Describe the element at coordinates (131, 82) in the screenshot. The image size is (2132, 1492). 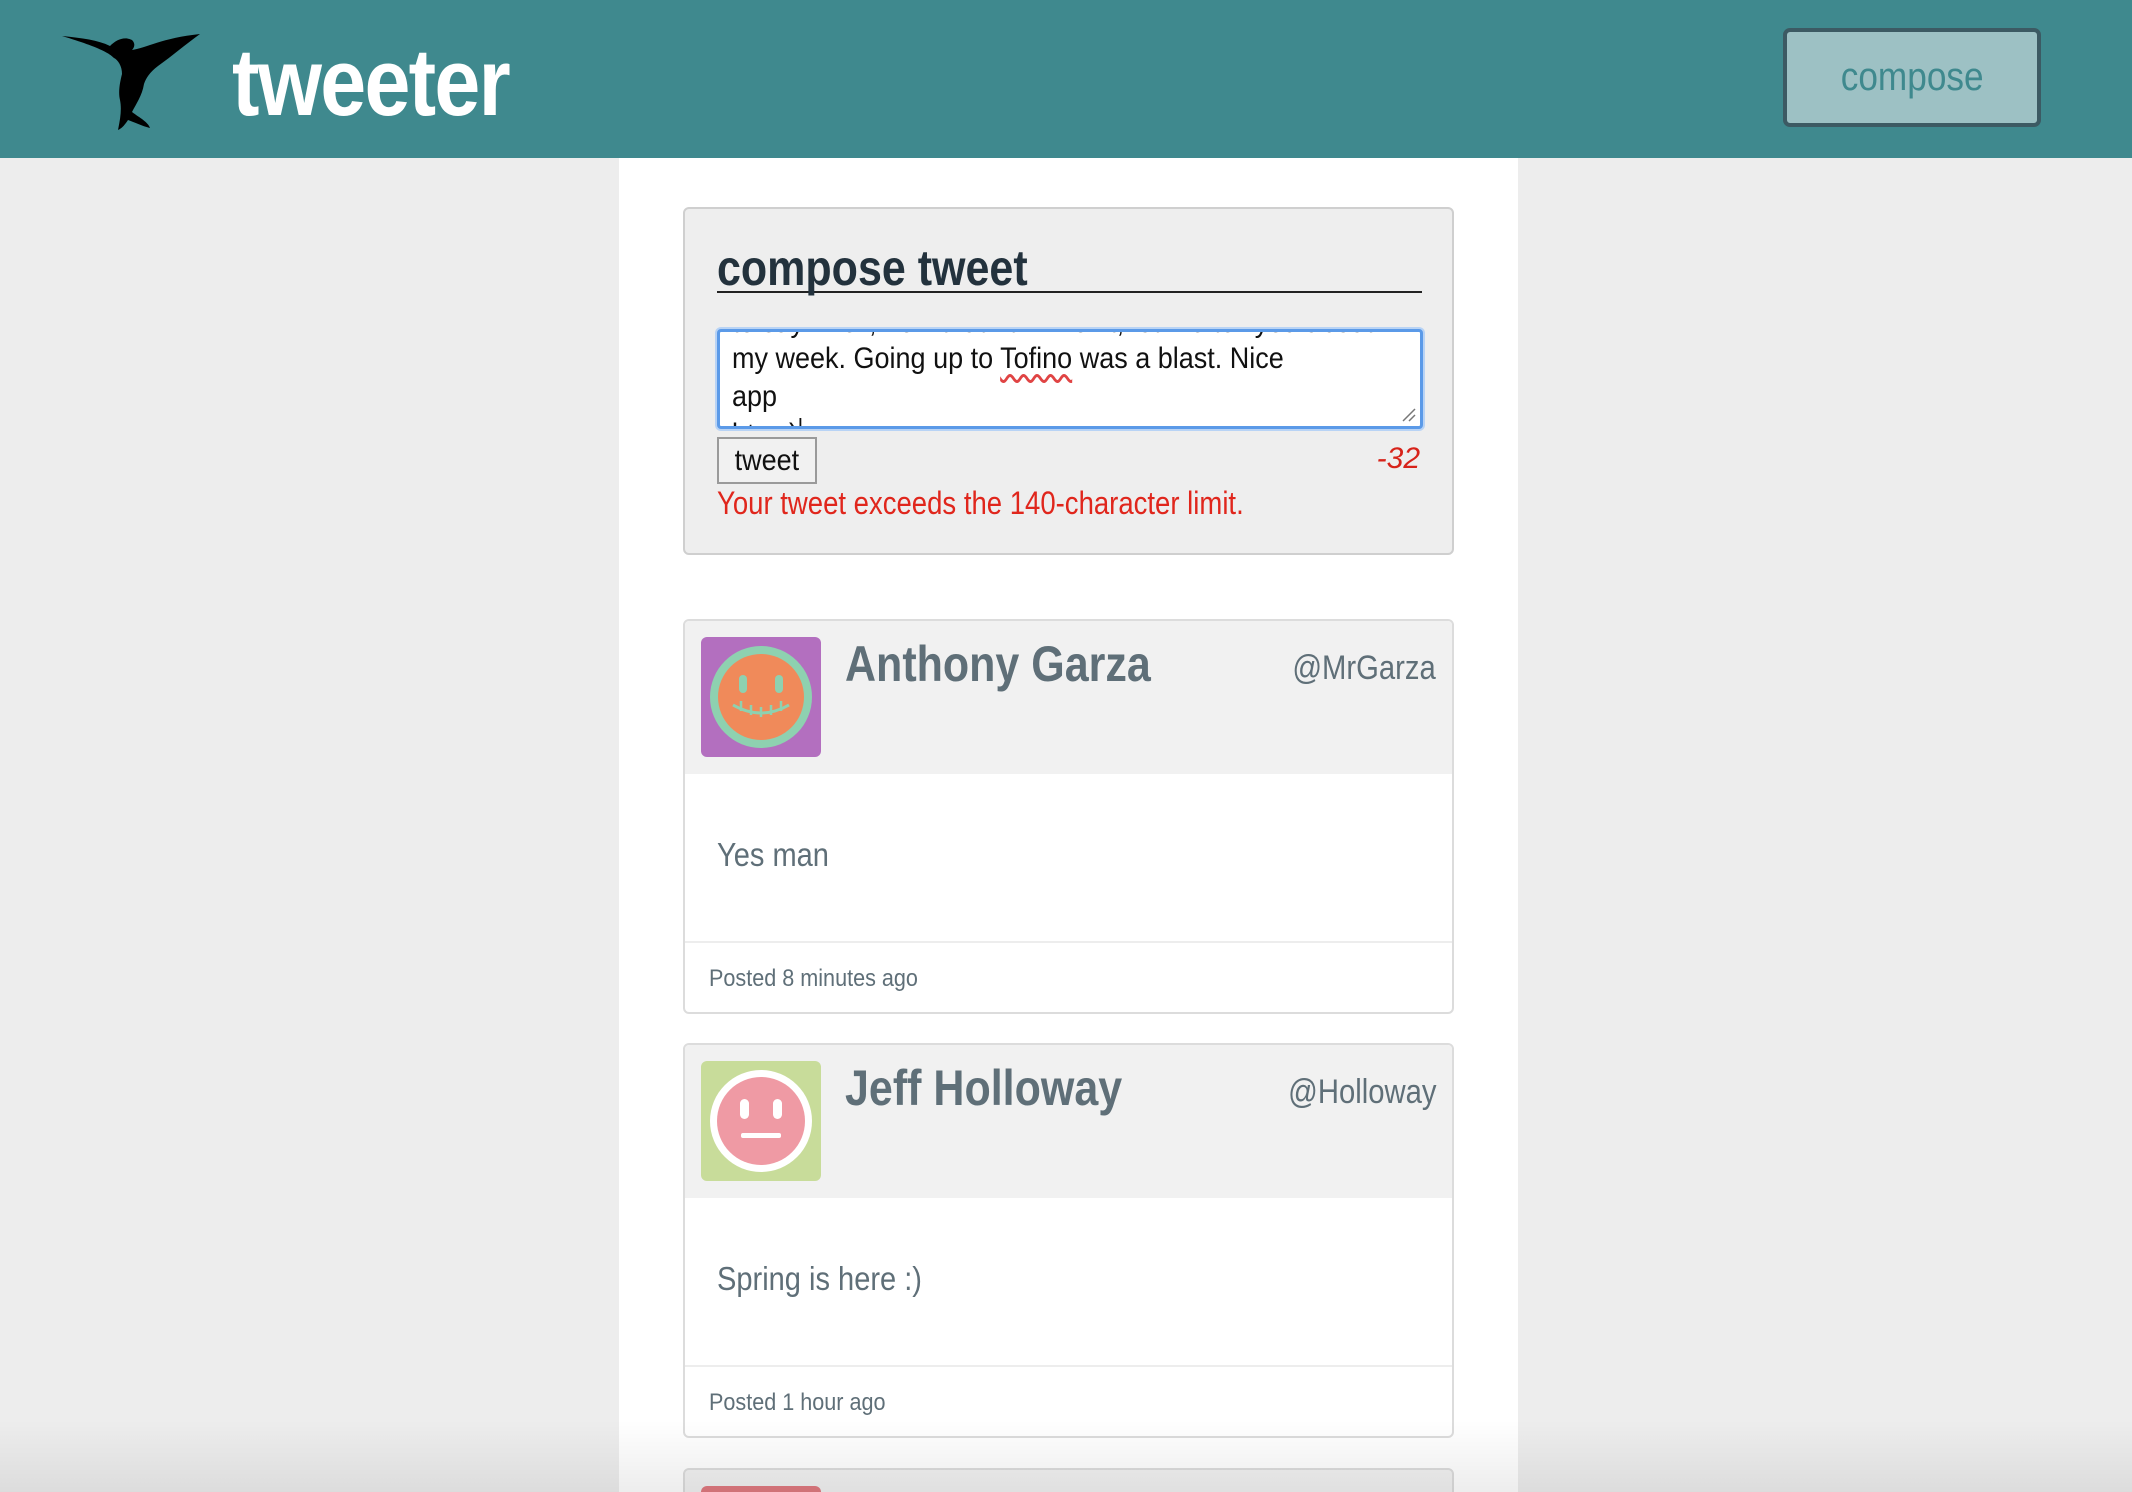
I see `hummingbird-icon` at that location.